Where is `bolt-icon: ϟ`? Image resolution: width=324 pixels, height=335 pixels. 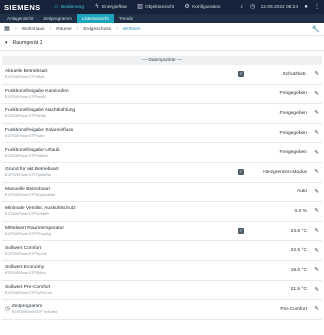 bolt-icon: ϟ is located at coordinates (97, 7).